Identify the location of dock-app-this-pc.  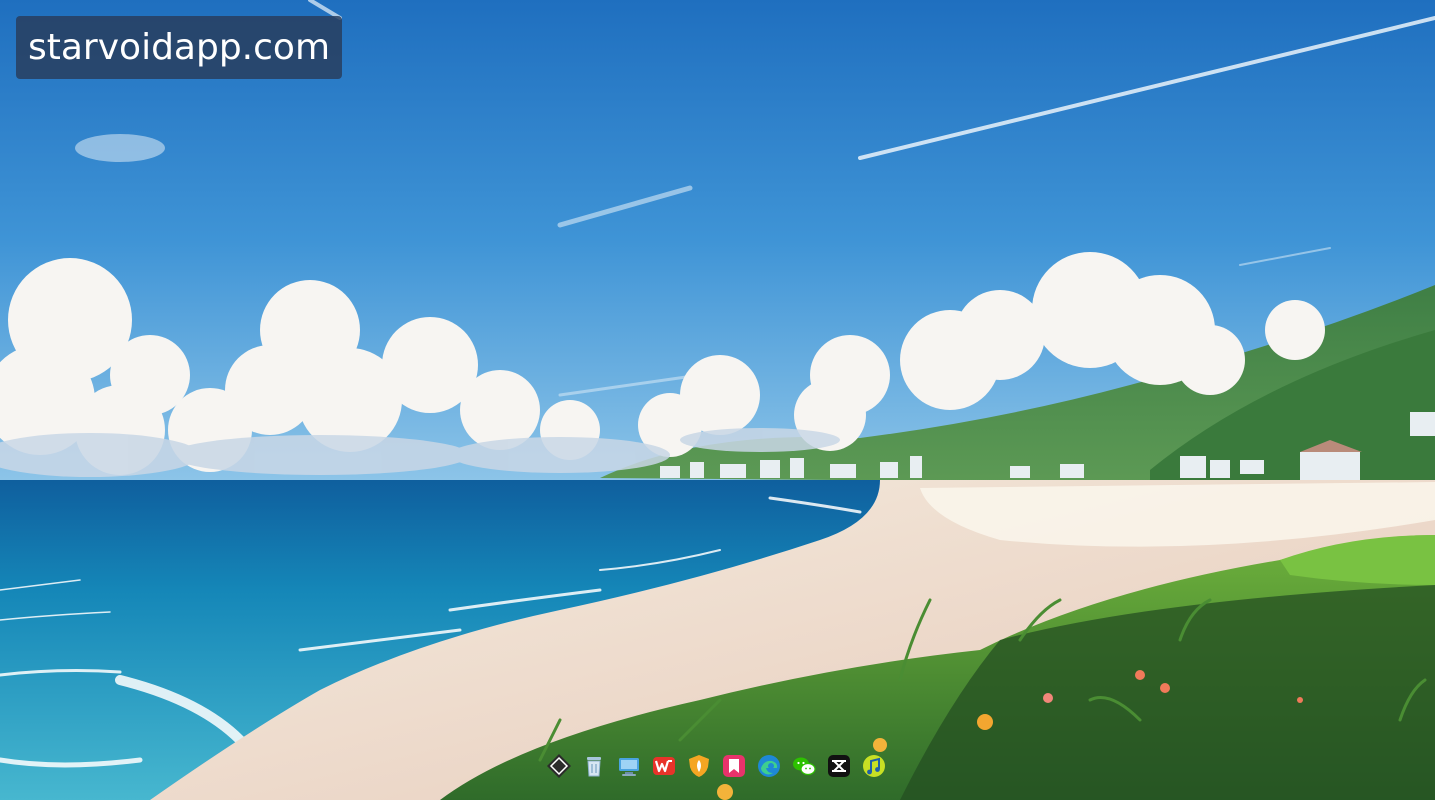
(628, 766).